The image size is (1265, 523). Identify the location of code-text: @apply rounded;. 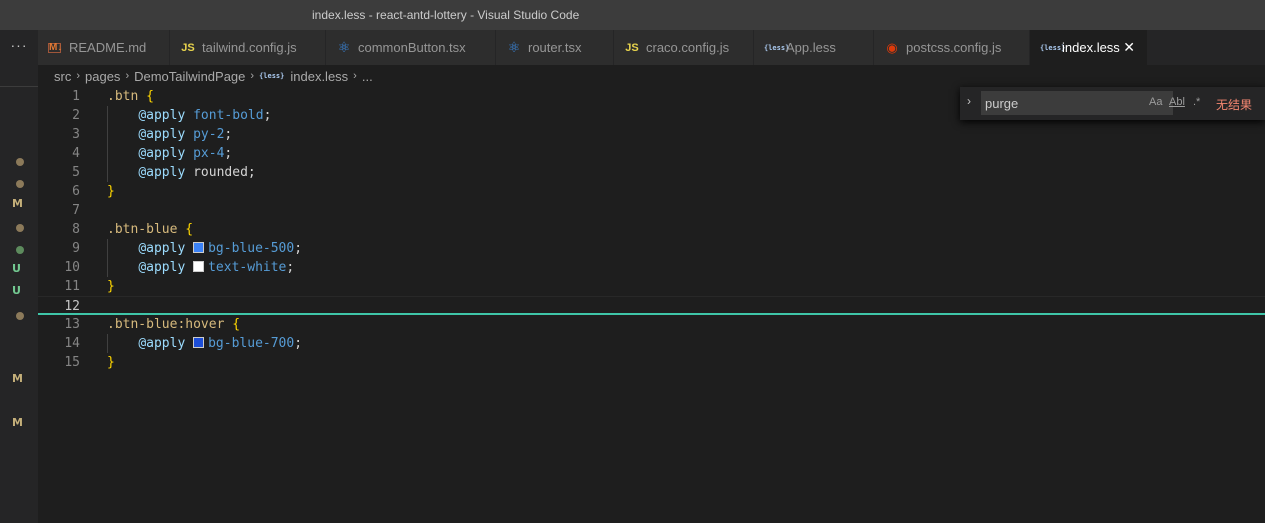
(181, 172).